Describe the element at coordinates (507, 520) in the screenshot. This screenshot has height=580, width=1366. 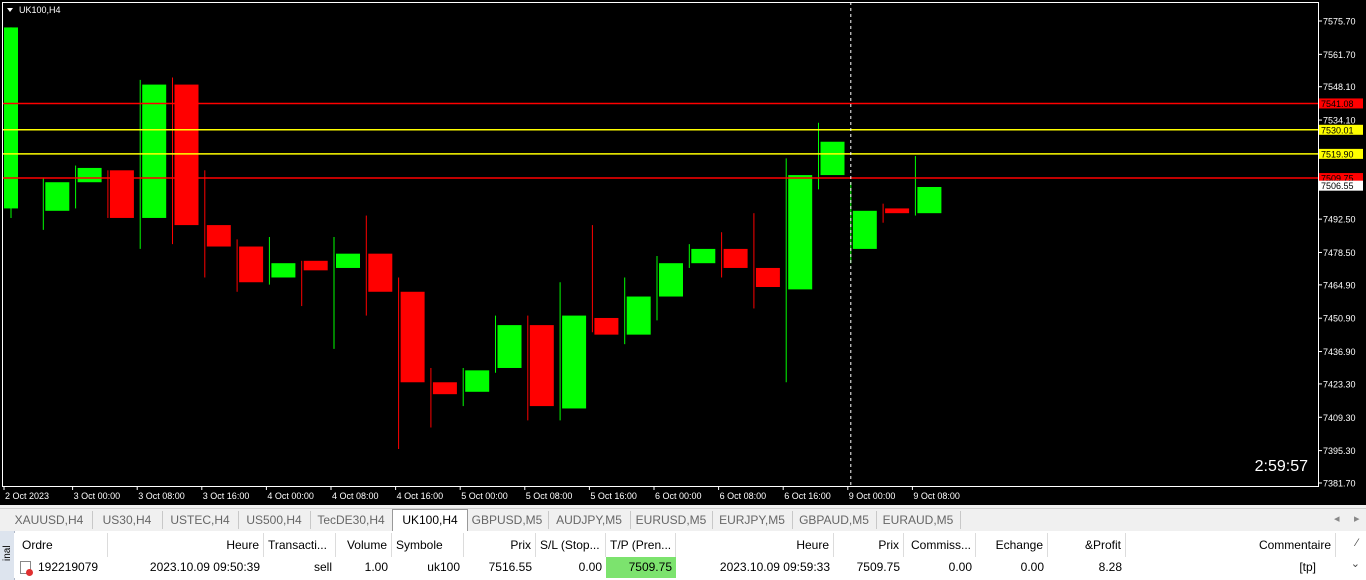
I see `tab-gbpusd-m5: GBPUSD,M5` at that location.